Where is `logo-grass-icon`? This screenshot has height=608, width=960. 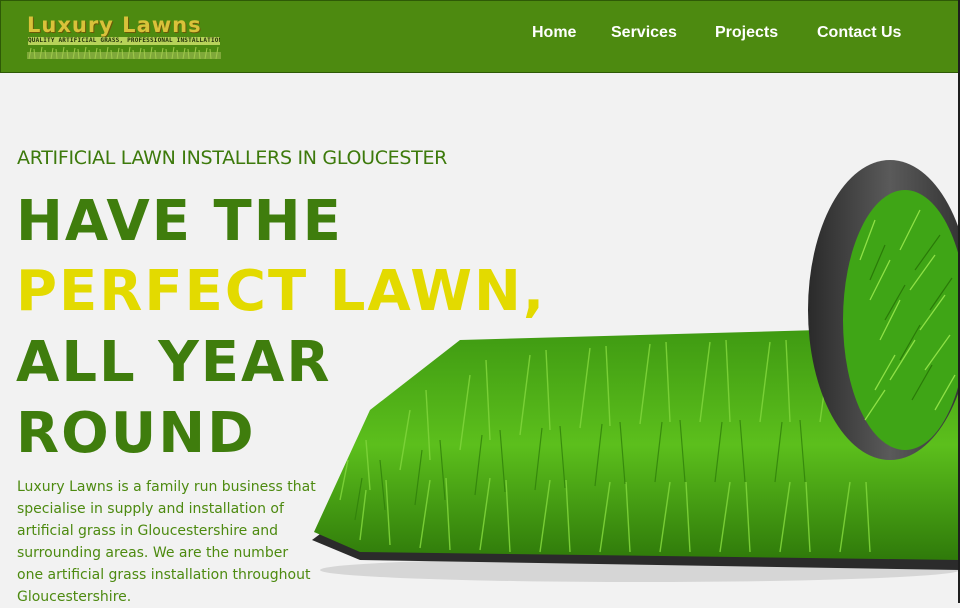
logo-grass-icon is located at coordinates (124, 52).